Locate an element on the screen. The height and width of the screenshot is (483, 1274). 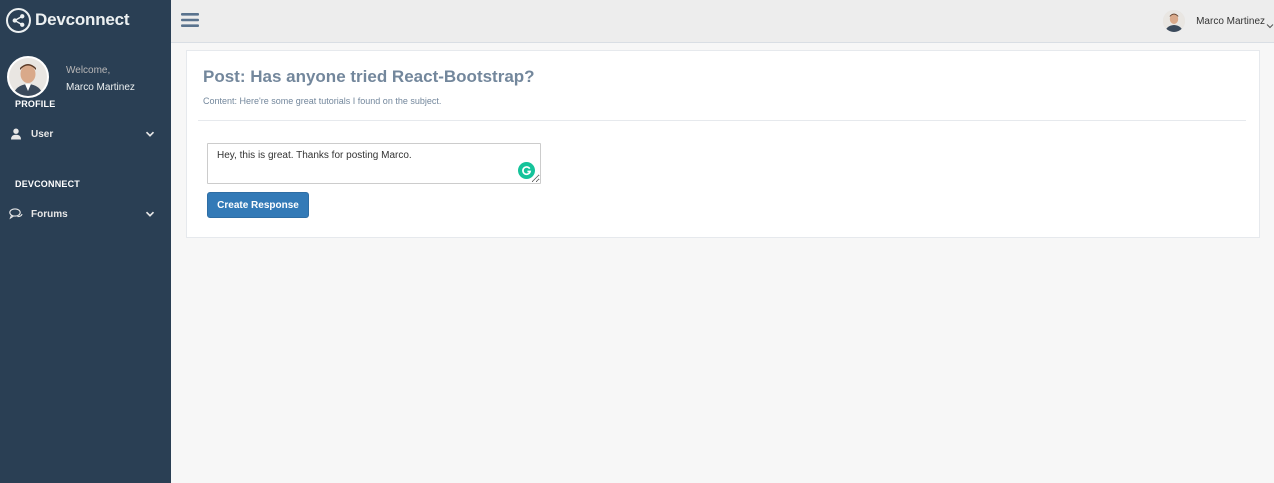
welcome-label: Welcome, is located at coordinates (88, 70).